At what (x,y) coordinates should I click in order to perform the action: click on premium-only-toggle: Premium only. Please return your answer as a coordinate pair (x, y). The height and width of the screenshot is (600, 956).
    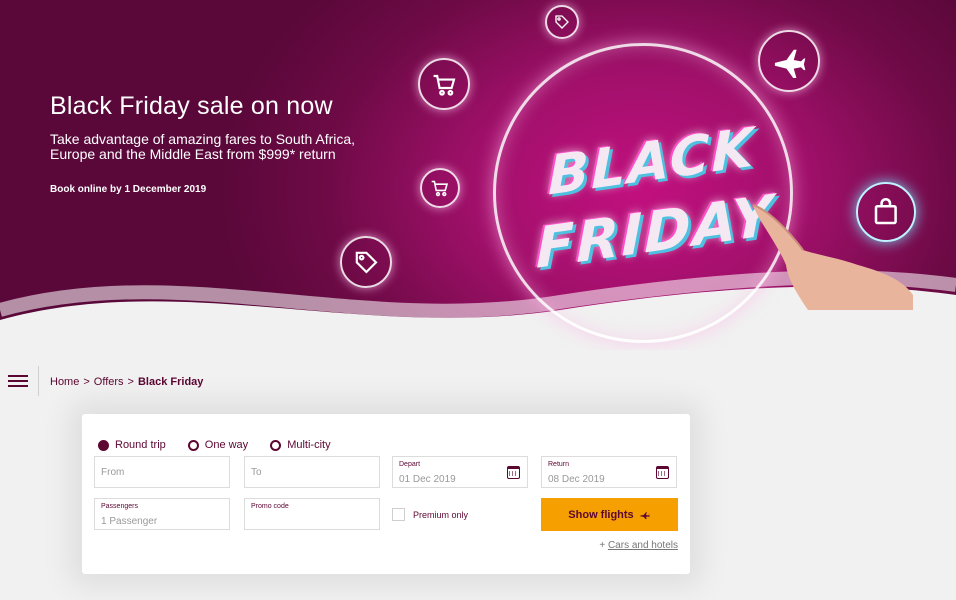
    Looking at the image, I should click on (430, 514).